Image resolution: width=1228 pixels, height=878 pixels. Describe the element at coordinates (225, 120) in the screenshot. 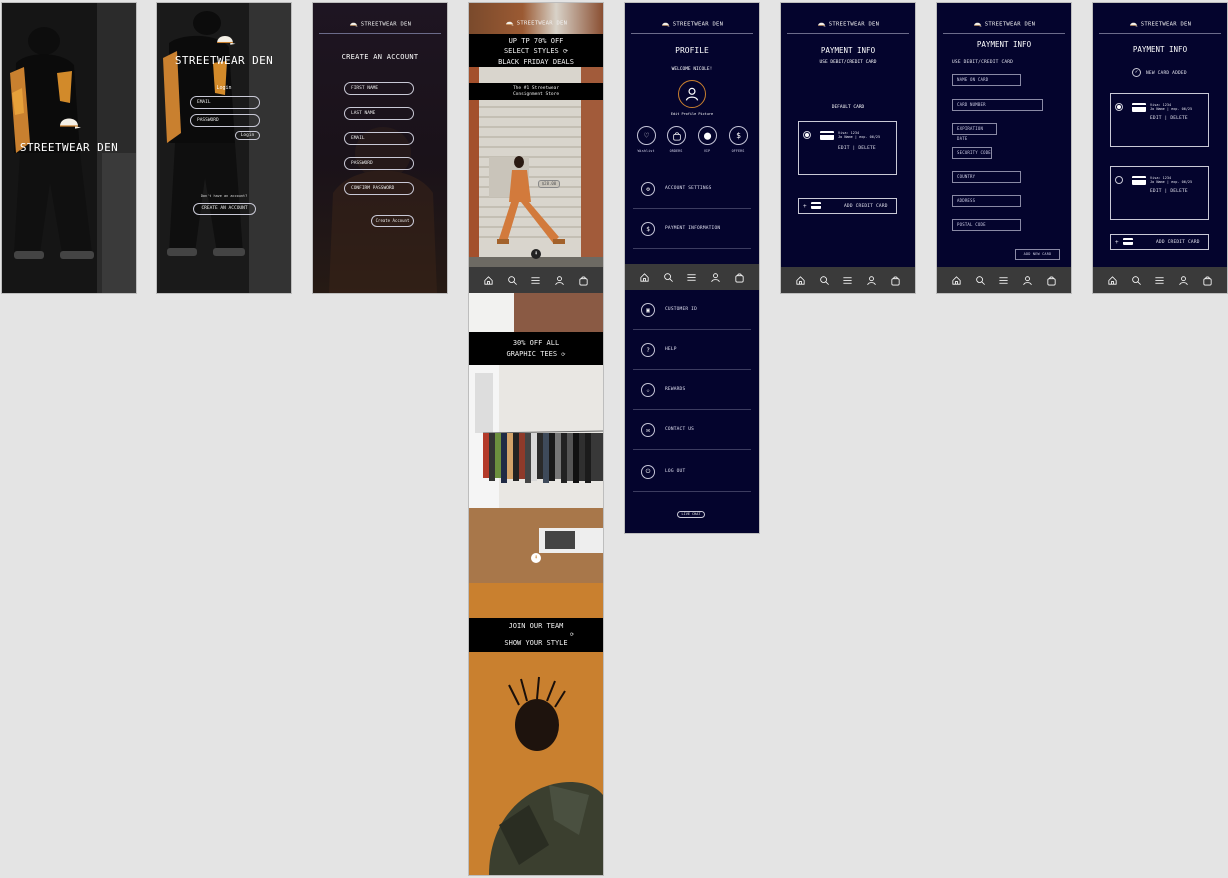

I see `login-password-input: PASSWORD` at that location.